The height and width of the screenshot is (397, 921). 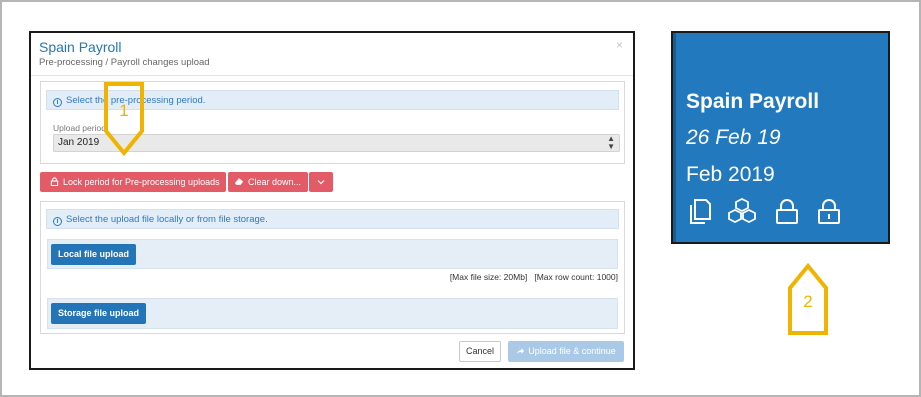 What do you see at coordinates (611, 142) in the screenshot?
I see `select-arrows-icon: ▲ ▼` at bounding box center [611, 142].